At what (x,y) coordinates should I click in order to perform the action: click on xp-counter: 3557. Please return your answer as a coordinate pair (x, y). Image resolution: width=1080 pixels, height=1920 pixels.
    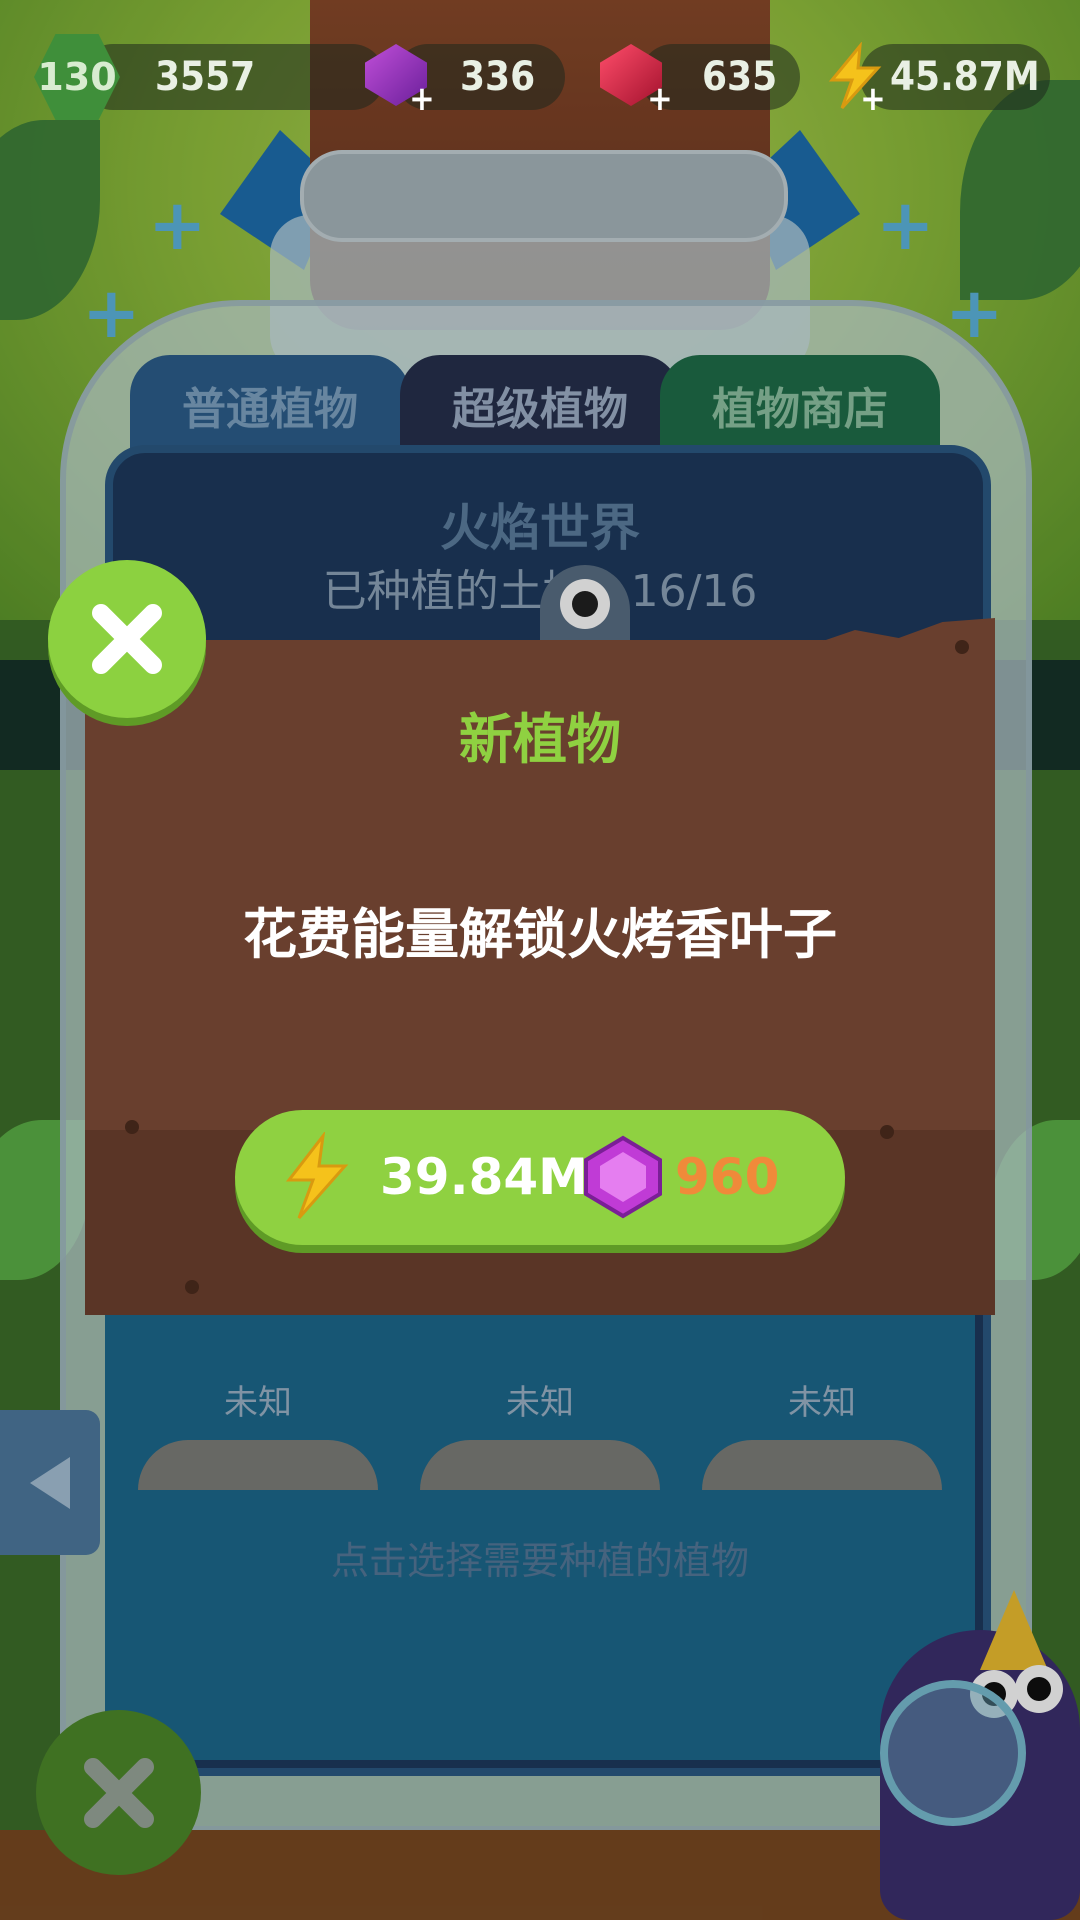
    Looking at the image, I should click on (232, 77).